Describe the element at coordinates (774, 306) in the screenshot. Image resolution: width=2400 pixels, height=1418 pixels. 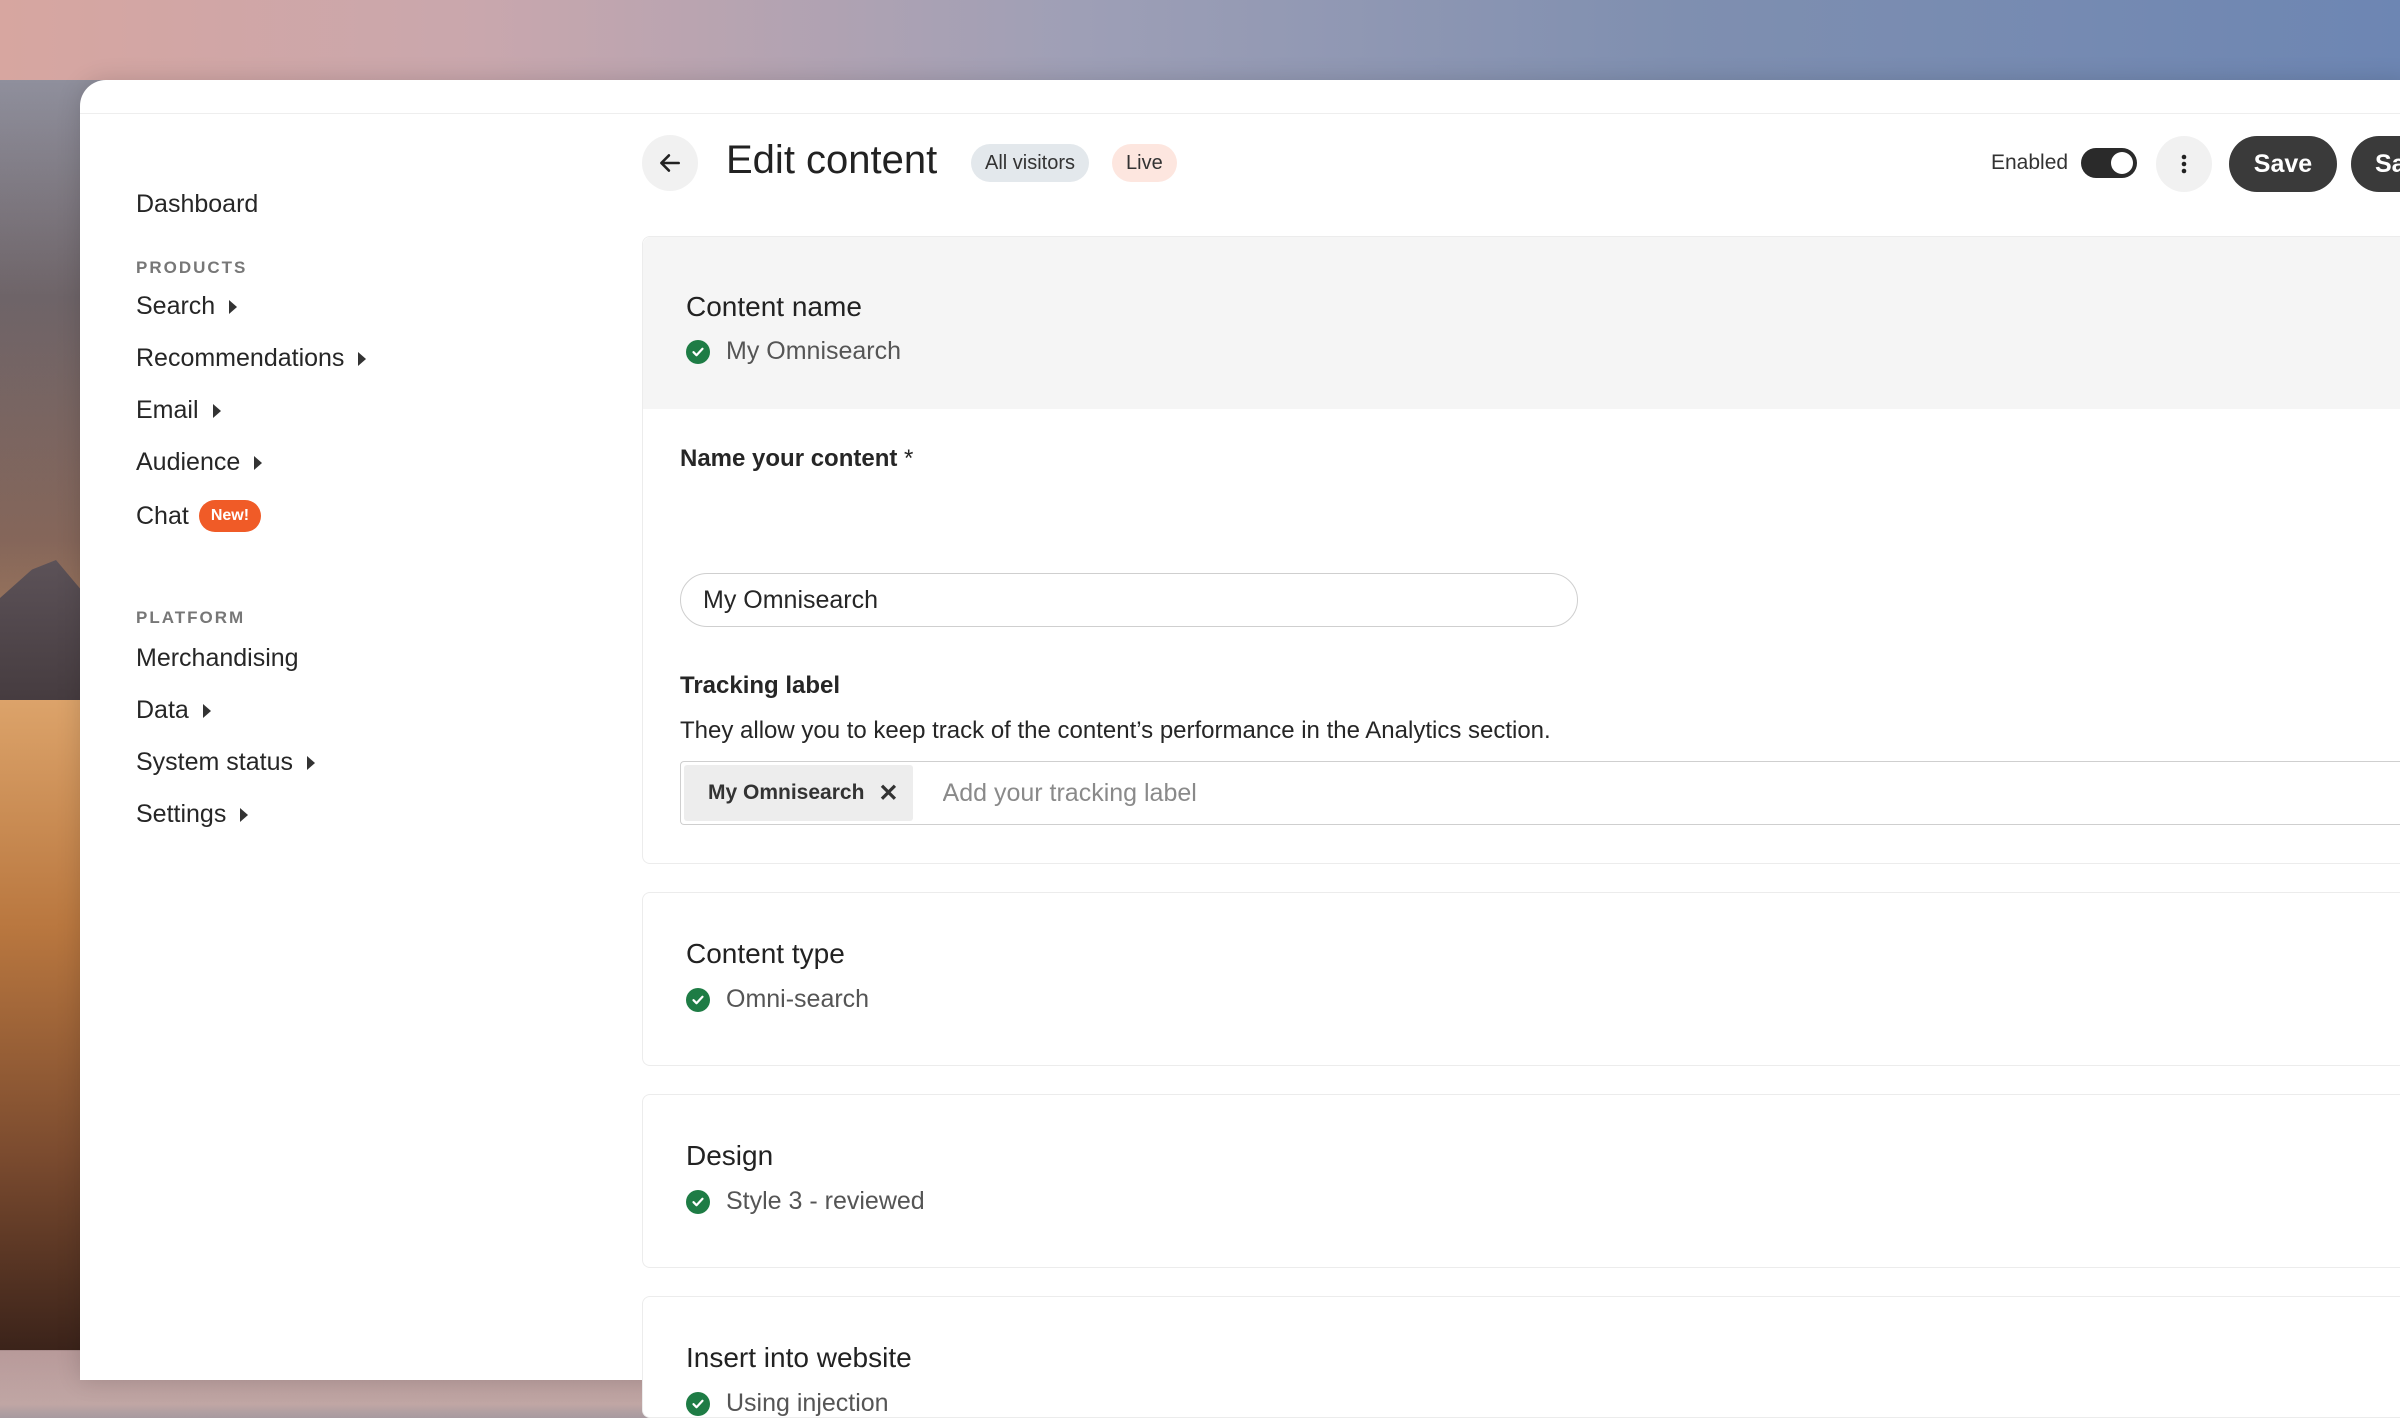
I see `content-name-title: Content name` at that location.